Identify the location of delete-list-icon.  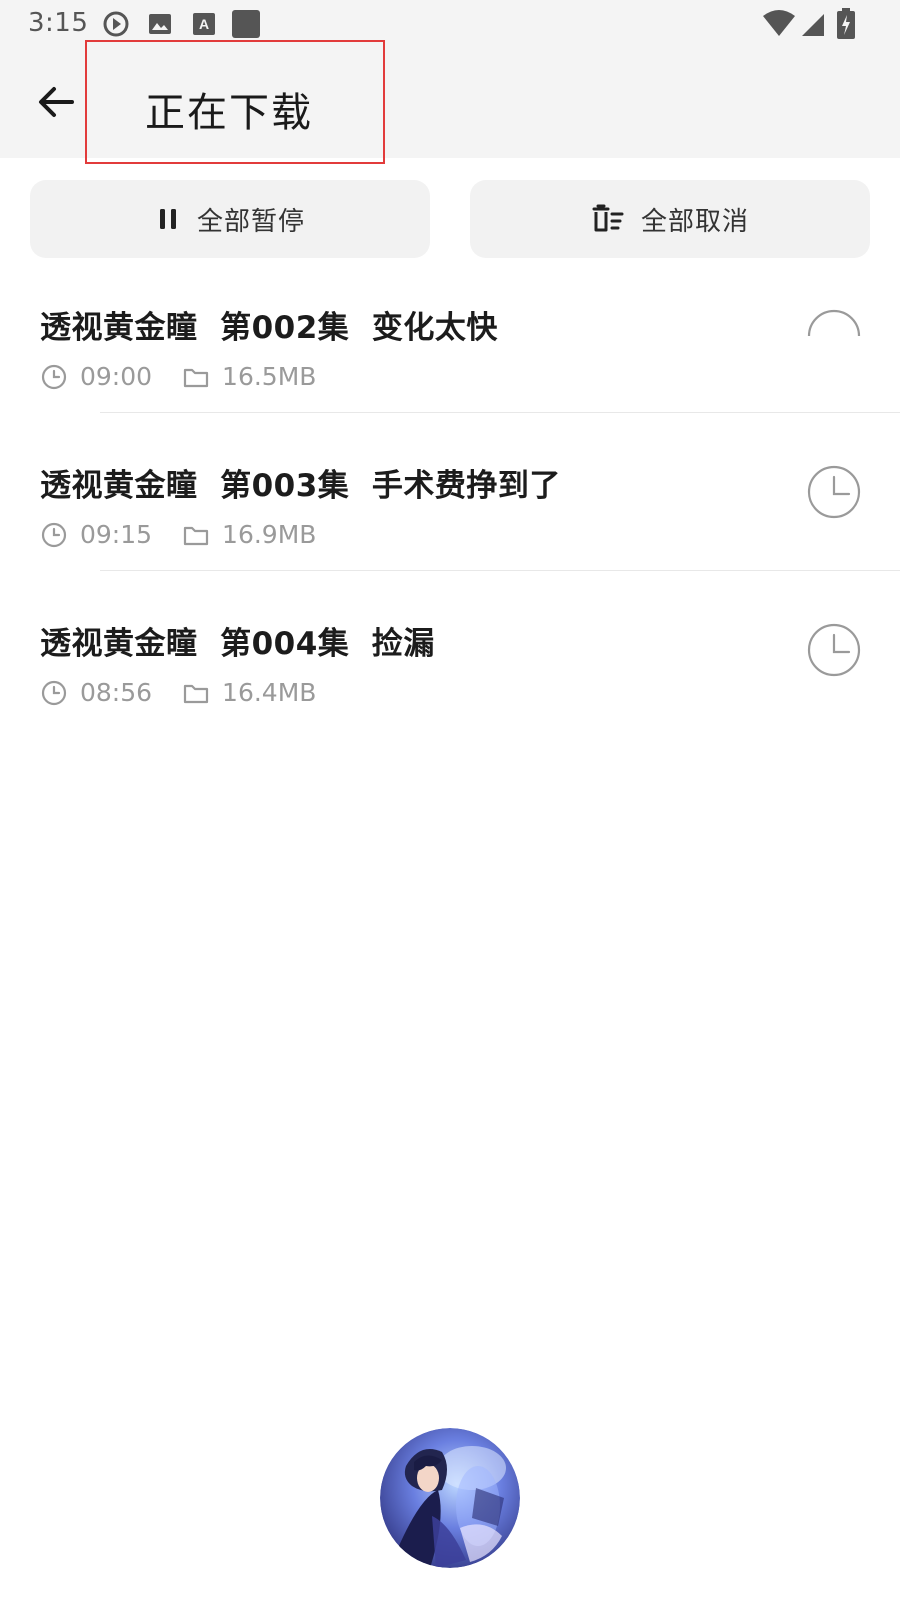
(608, 218).